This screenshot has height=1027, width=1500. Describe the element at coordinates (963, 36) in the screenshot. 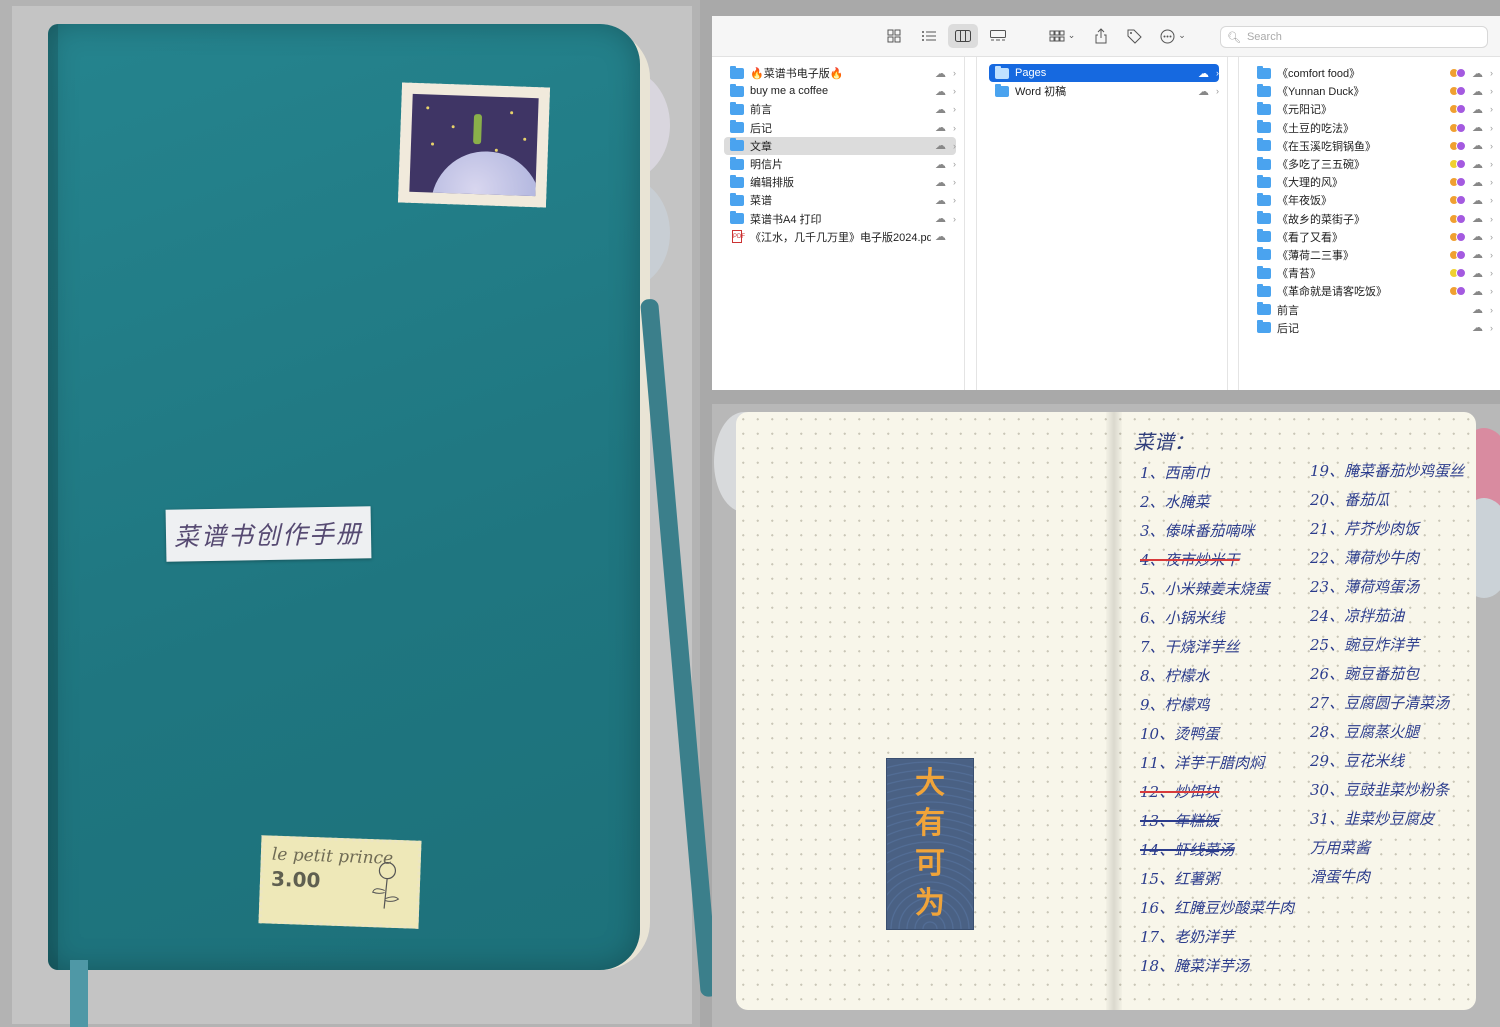

I see `column-view-button` at that location.